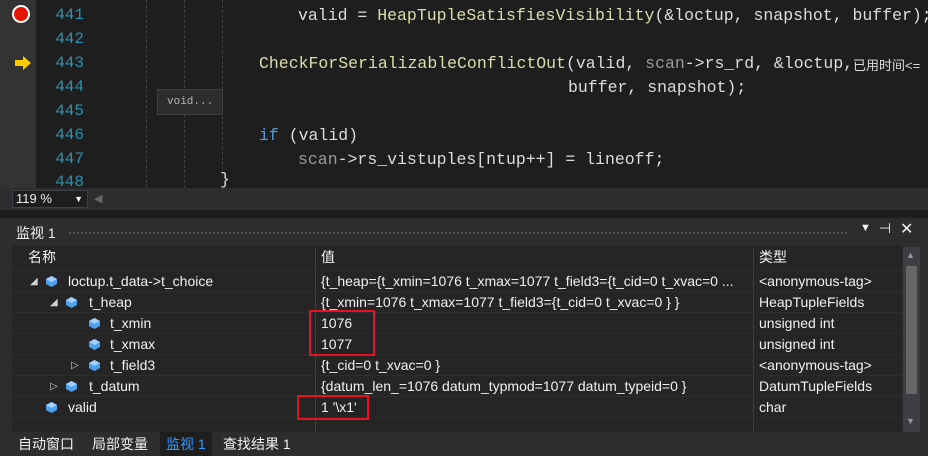  I want to click on scrollbar-thumb, so click(911, 330).